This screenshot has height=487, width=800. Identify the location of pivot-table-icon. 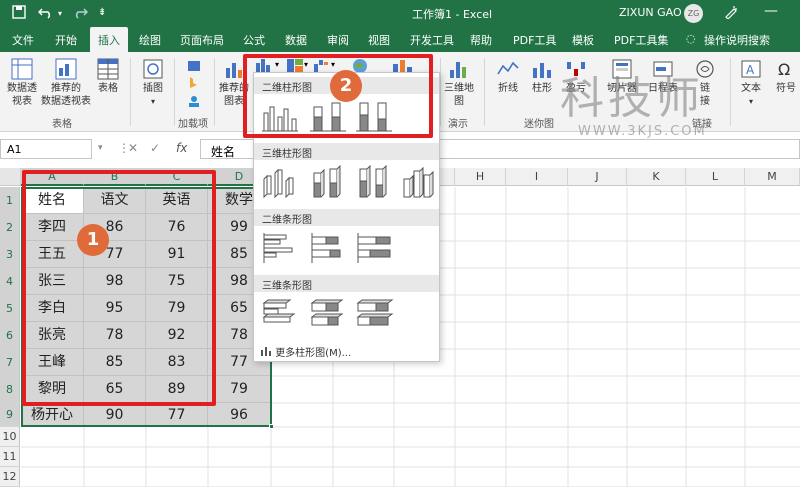
(22, 69).